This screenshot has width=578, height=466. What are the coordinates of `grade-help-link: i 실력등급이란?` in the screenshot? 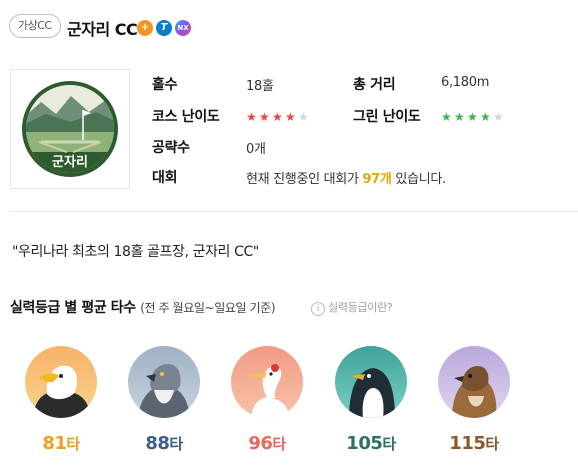 It's located at (352, 307).